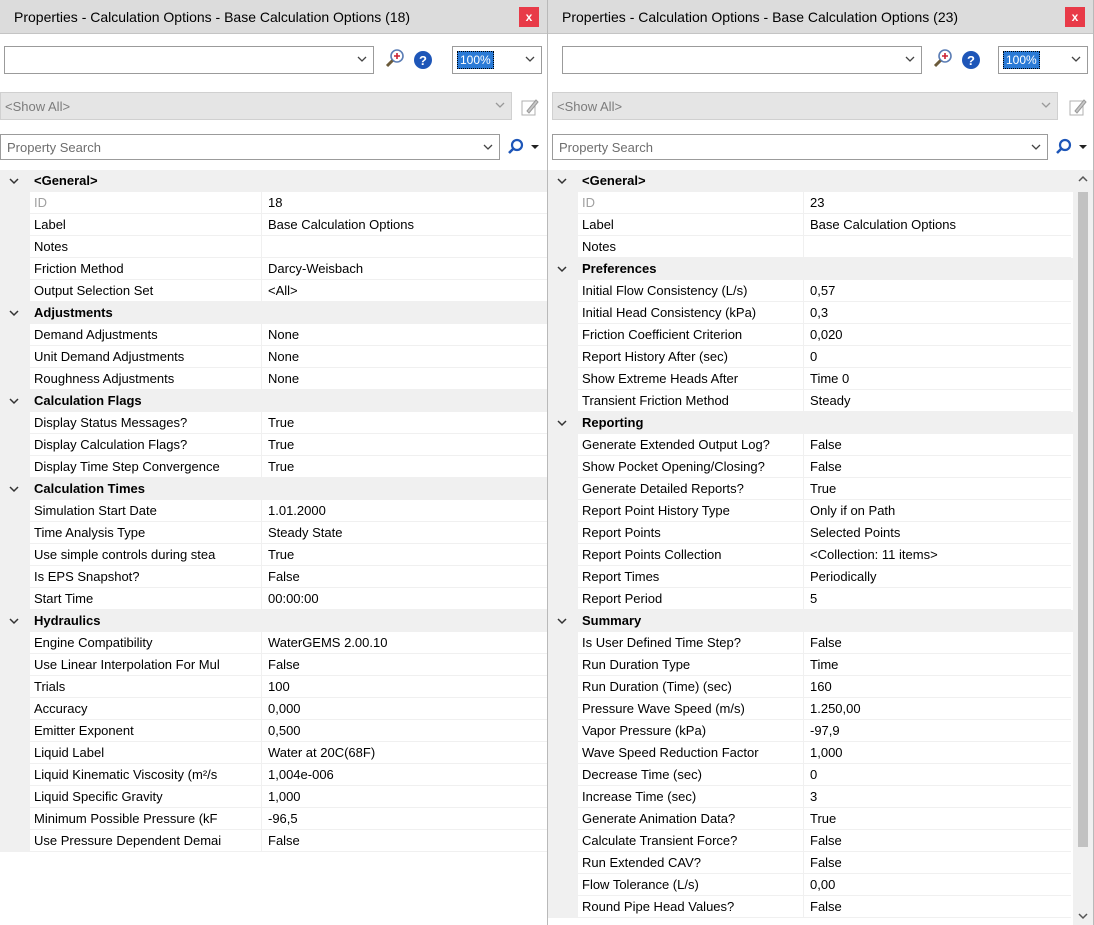  I want to click on property-row: Unit Demand Adjustments None, so click(273, 357).